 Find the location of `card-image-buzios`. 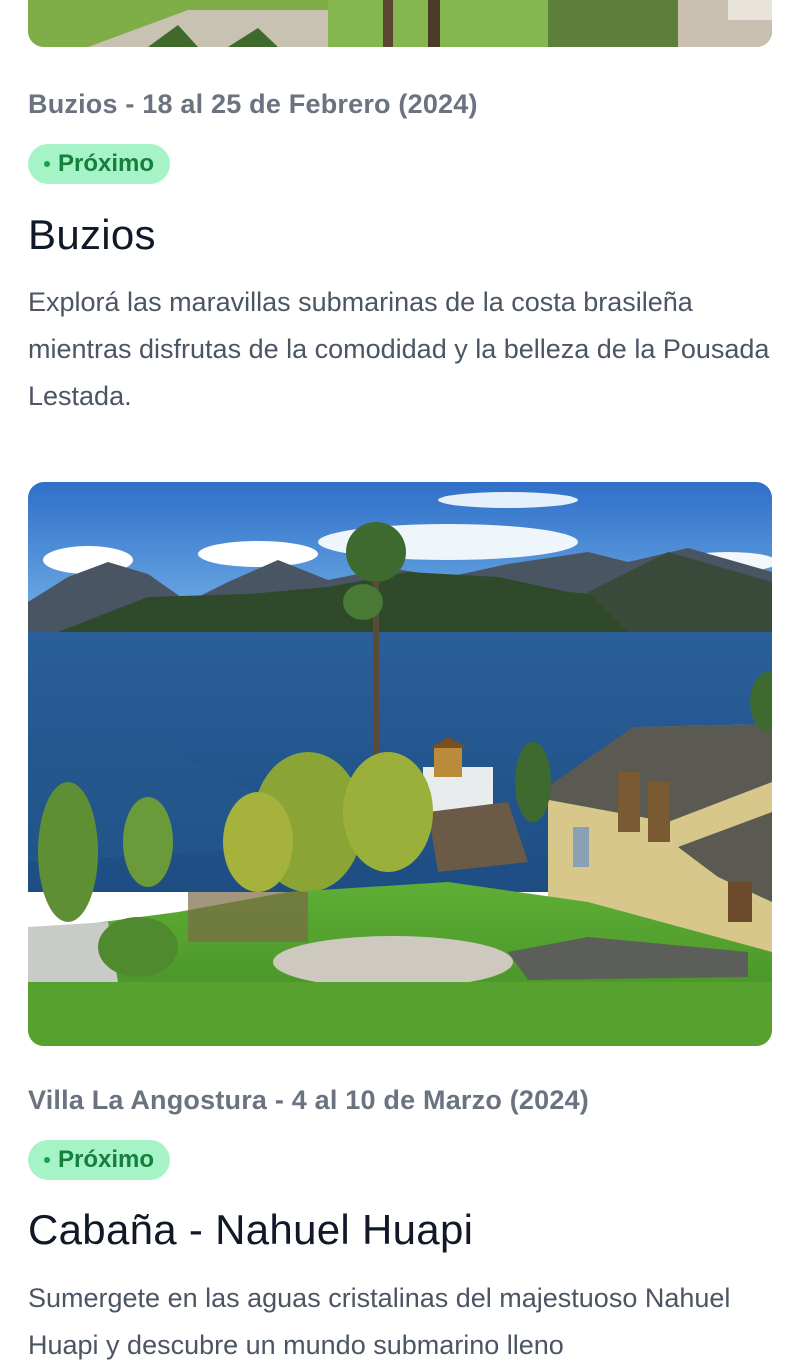

card-image-buzios is located at coordinates (400, 23).